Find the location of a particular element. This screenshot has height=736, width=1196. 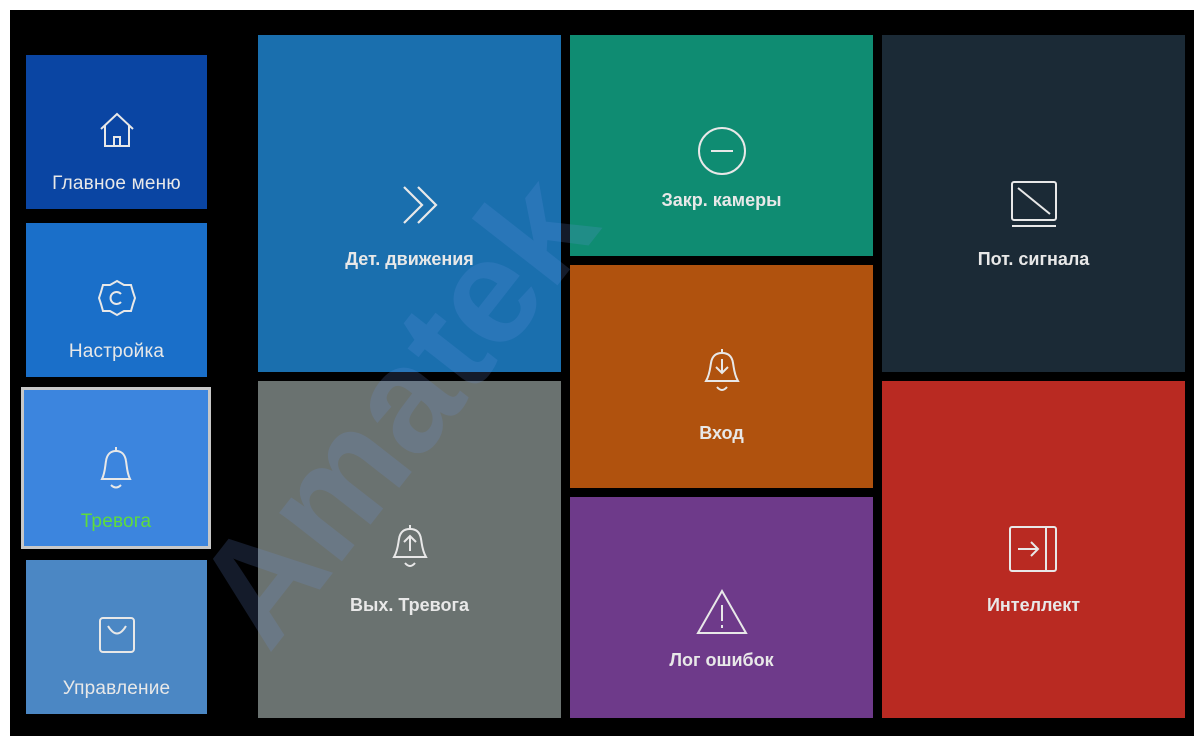

sidebar-item-settings: Настройка is located at coordinates (116, 300).